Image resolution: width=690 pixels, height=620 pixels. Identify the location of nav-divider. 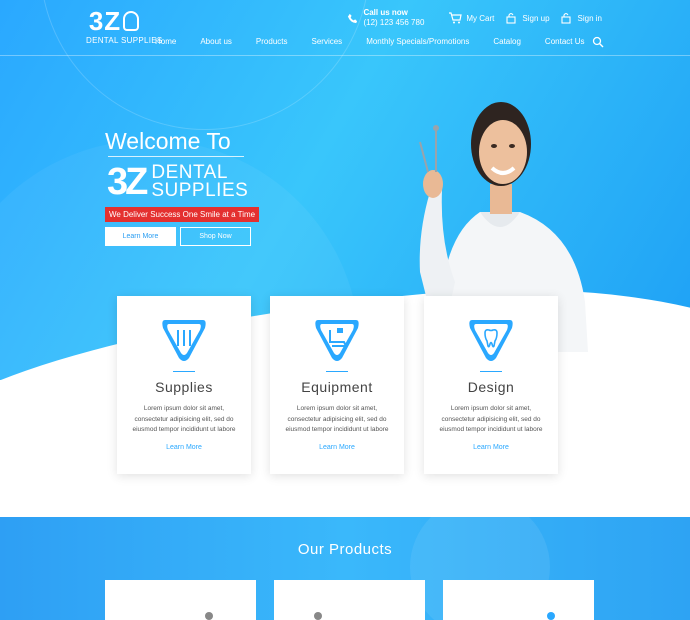
(345, 55).